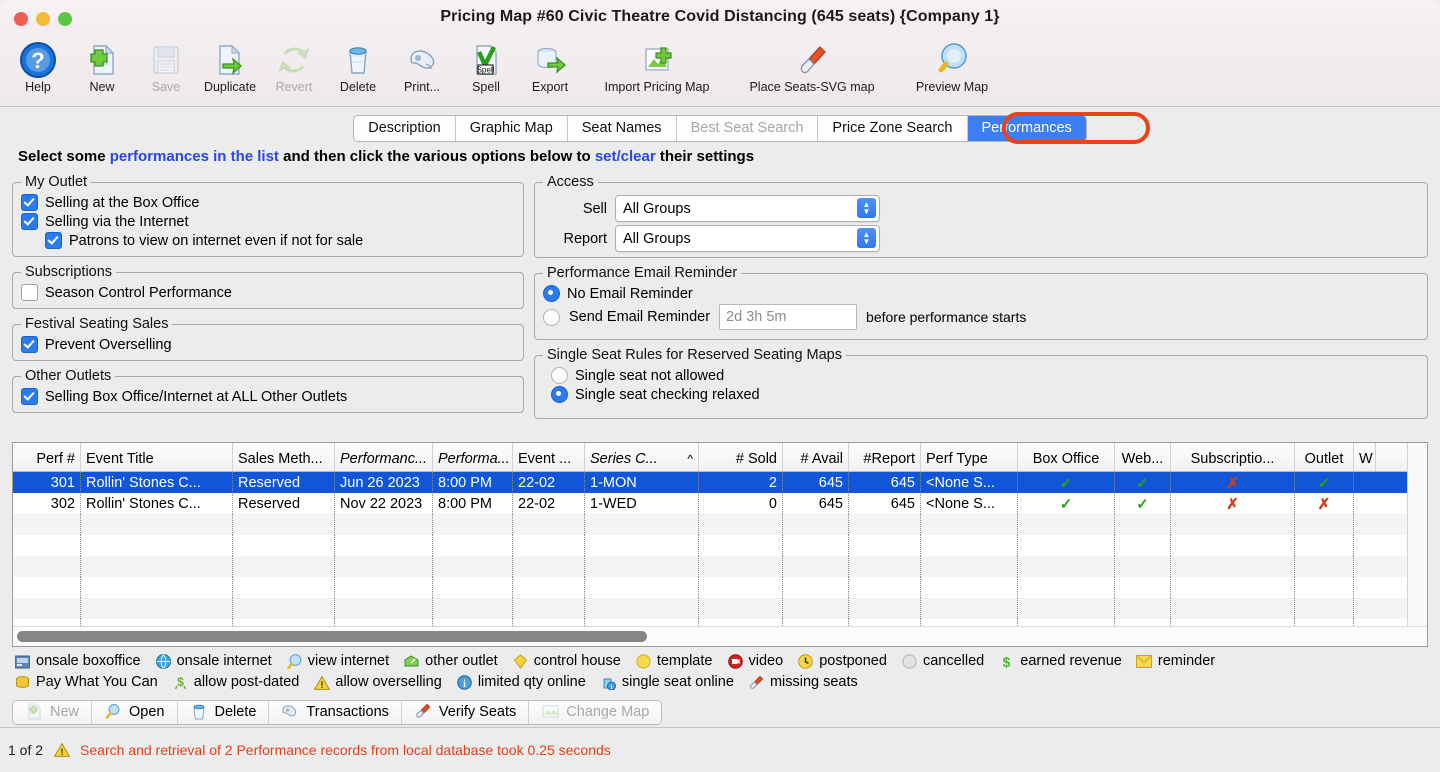 The image size is (1440, 772). What do you see at coordinates (332, 636) in the screenshot?
I see `horizontal-scroll-thumb` at bounding box center [332, 636].